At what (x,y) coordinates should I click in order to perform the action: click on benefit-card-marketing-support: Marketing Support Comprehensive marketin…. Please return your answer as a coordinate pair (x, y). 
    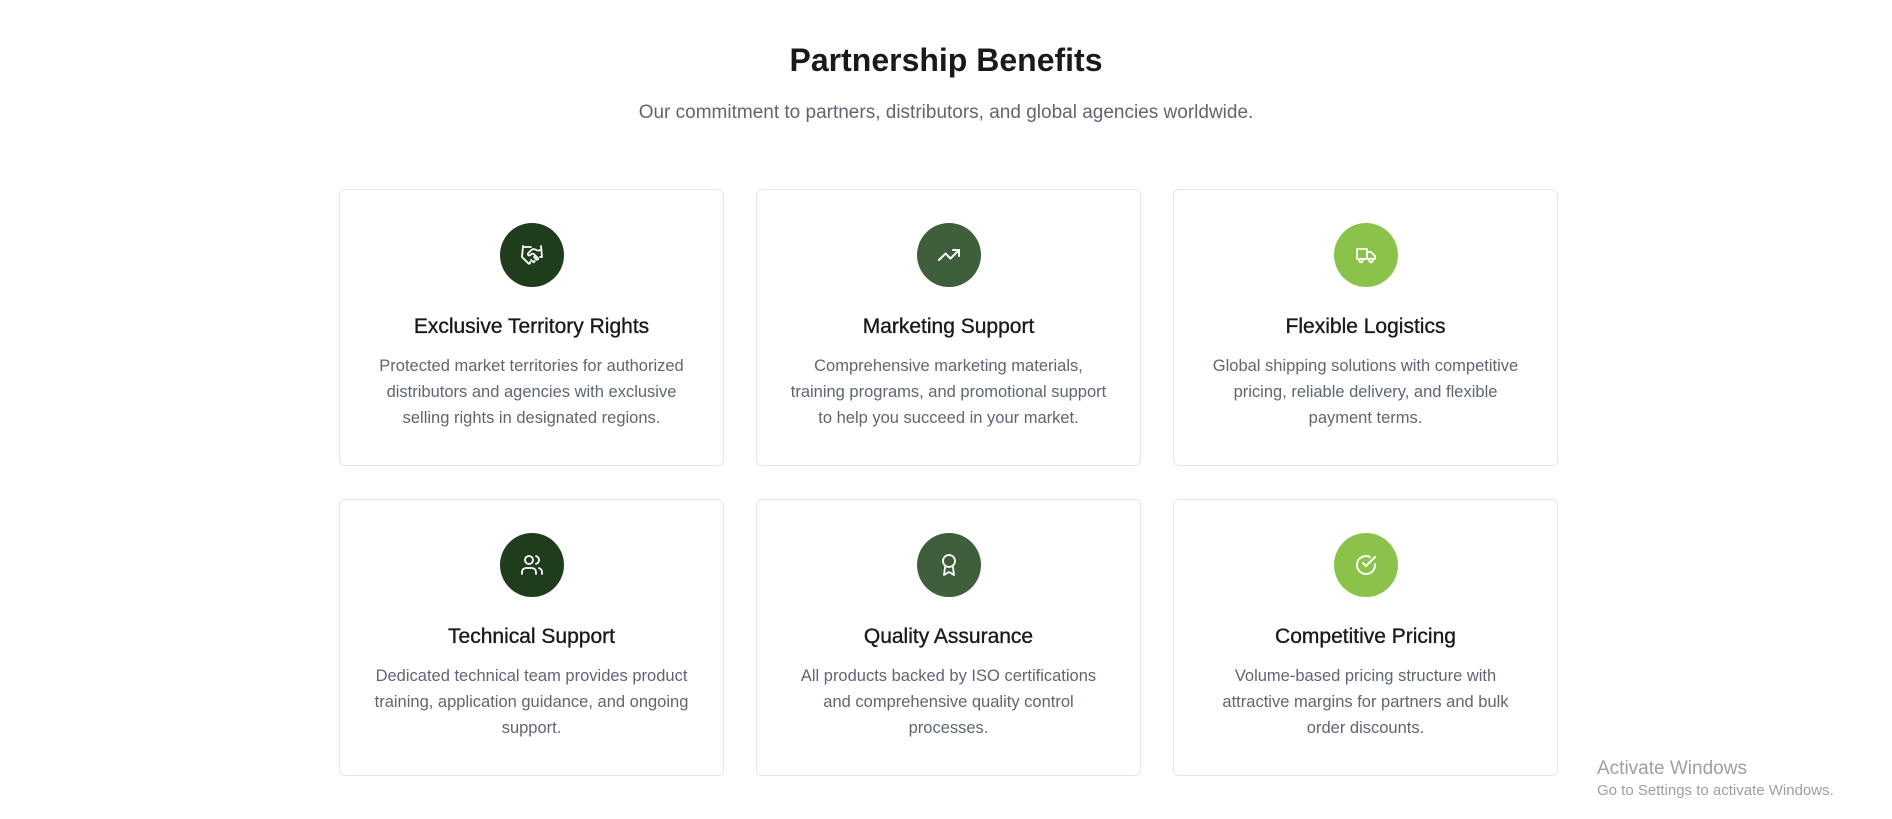
    Looking at the image, I should click on (948, 327).